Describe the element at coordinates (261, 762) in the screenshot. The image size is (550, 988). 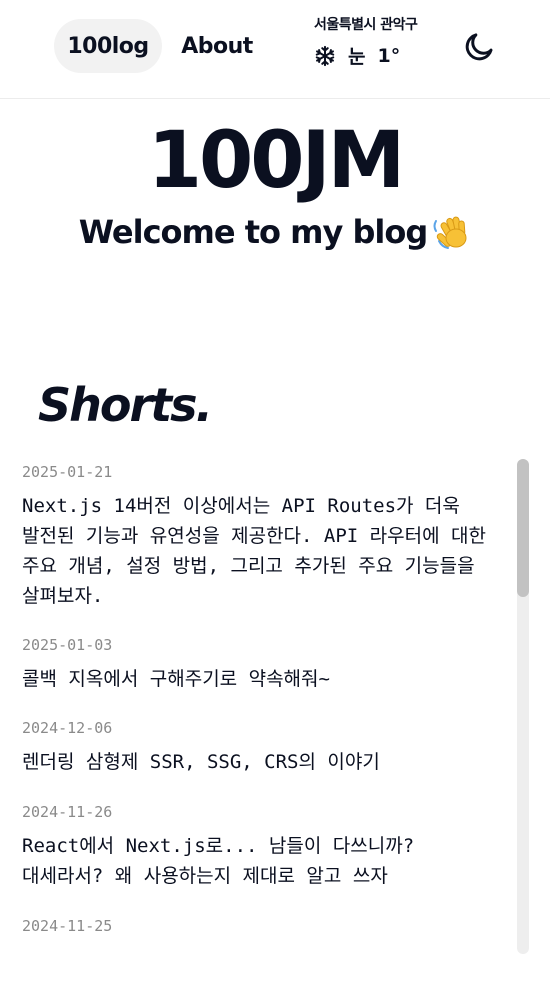
I see `short-title: 렌더링 삼형제 SSR, SSG, CRS의 이야기` at that location.